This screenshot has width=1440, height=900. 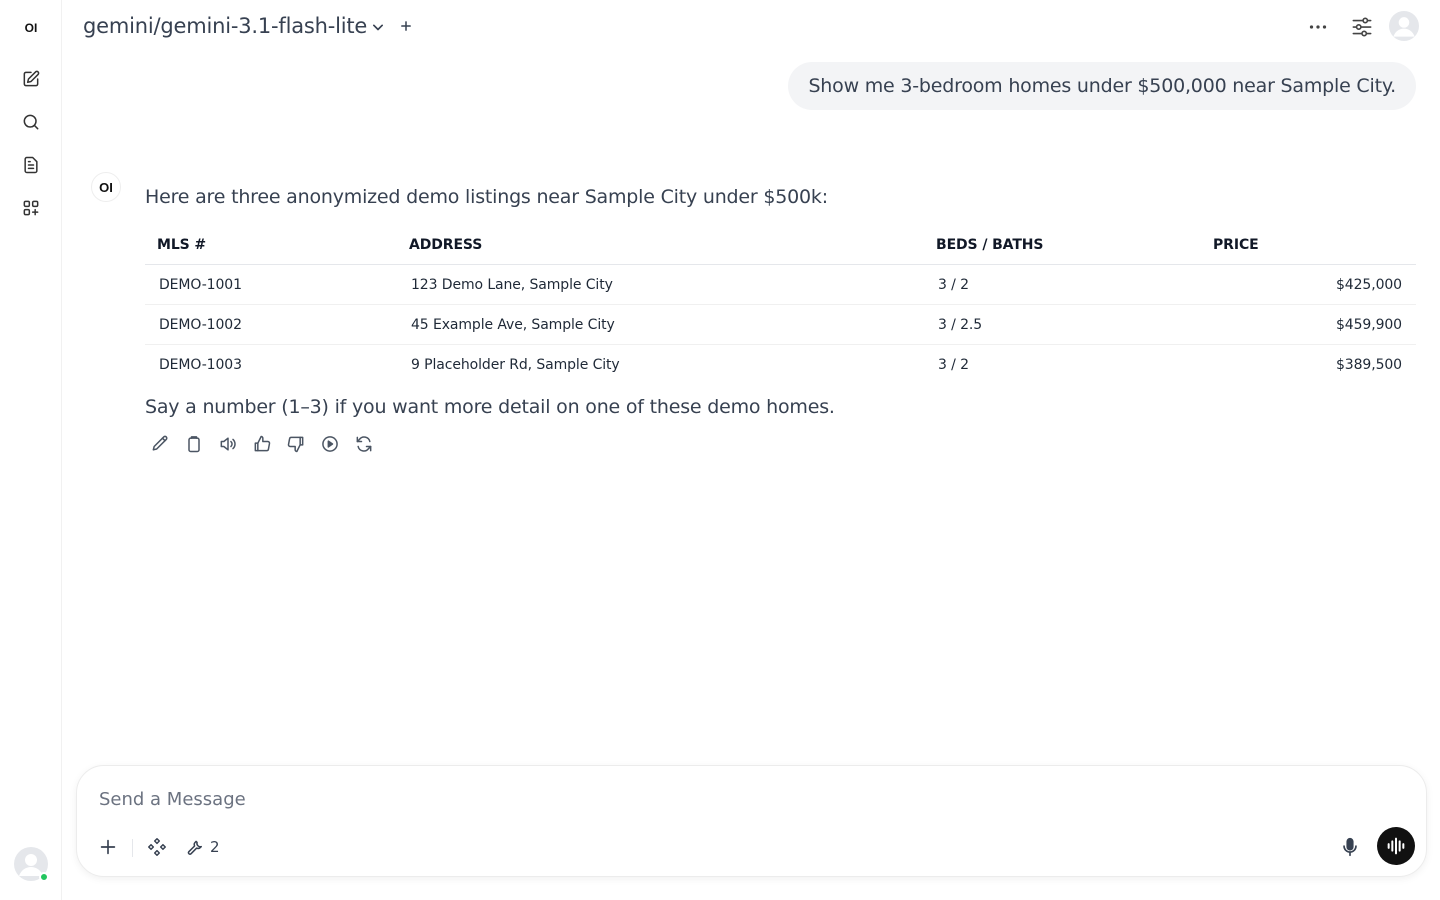 I want to click on workspace-icon, so click(x=31, y=208).